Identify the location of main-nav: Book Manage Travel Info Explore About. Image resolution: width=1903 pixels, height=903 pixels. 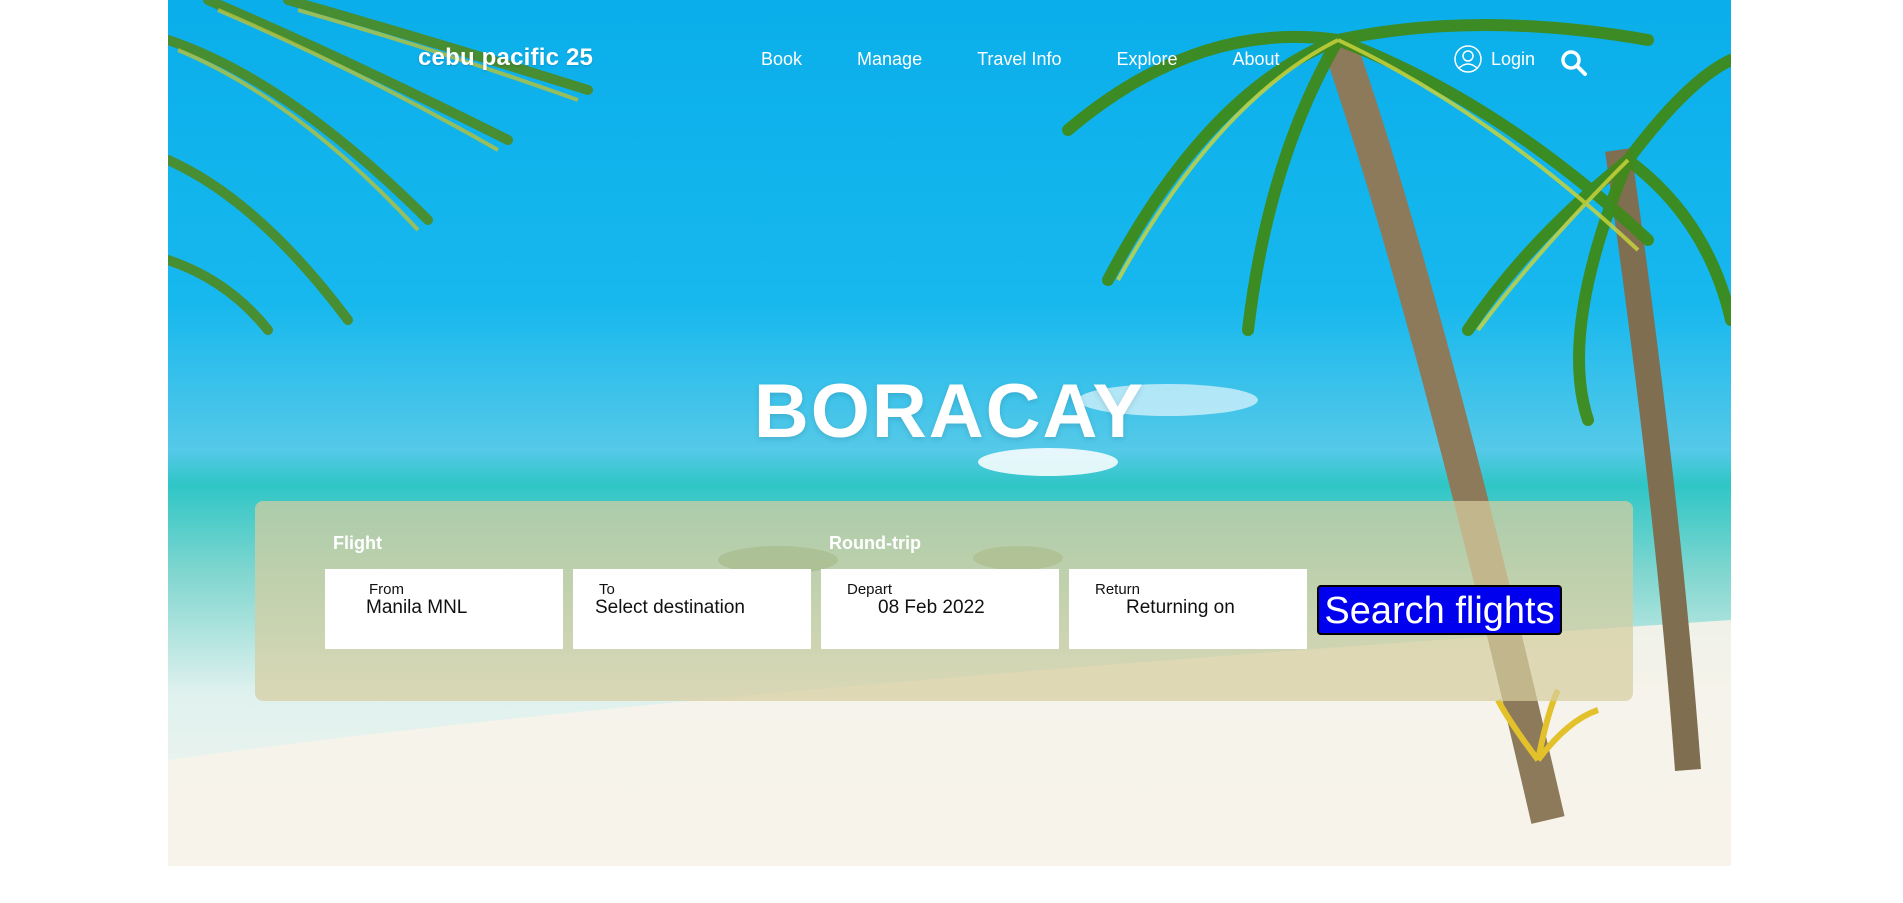
(1048, 59).